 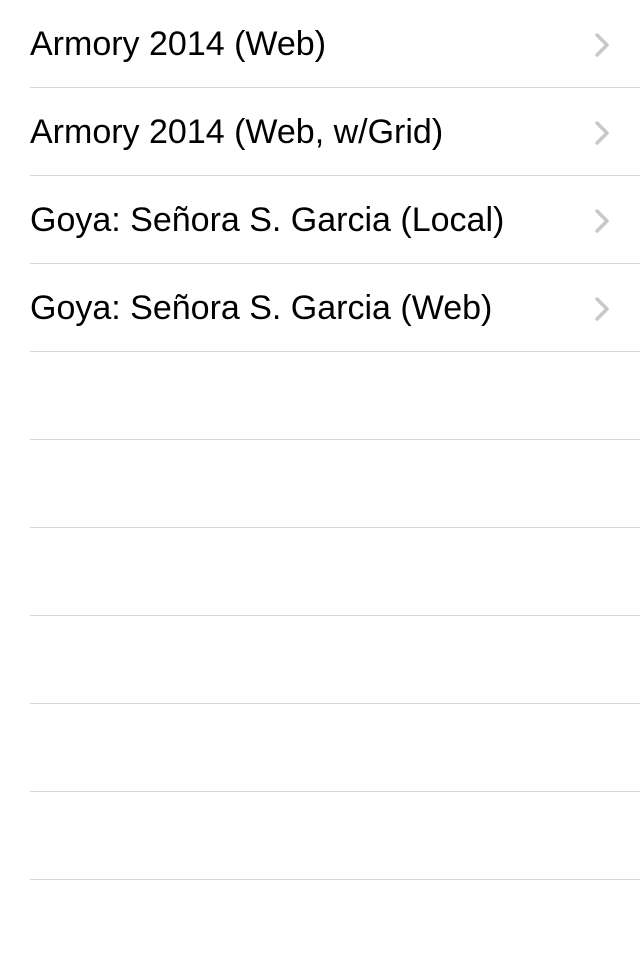 I want to click on list-item: Goya: Señora S. Garcia (Local), so click(x=320, y=220).